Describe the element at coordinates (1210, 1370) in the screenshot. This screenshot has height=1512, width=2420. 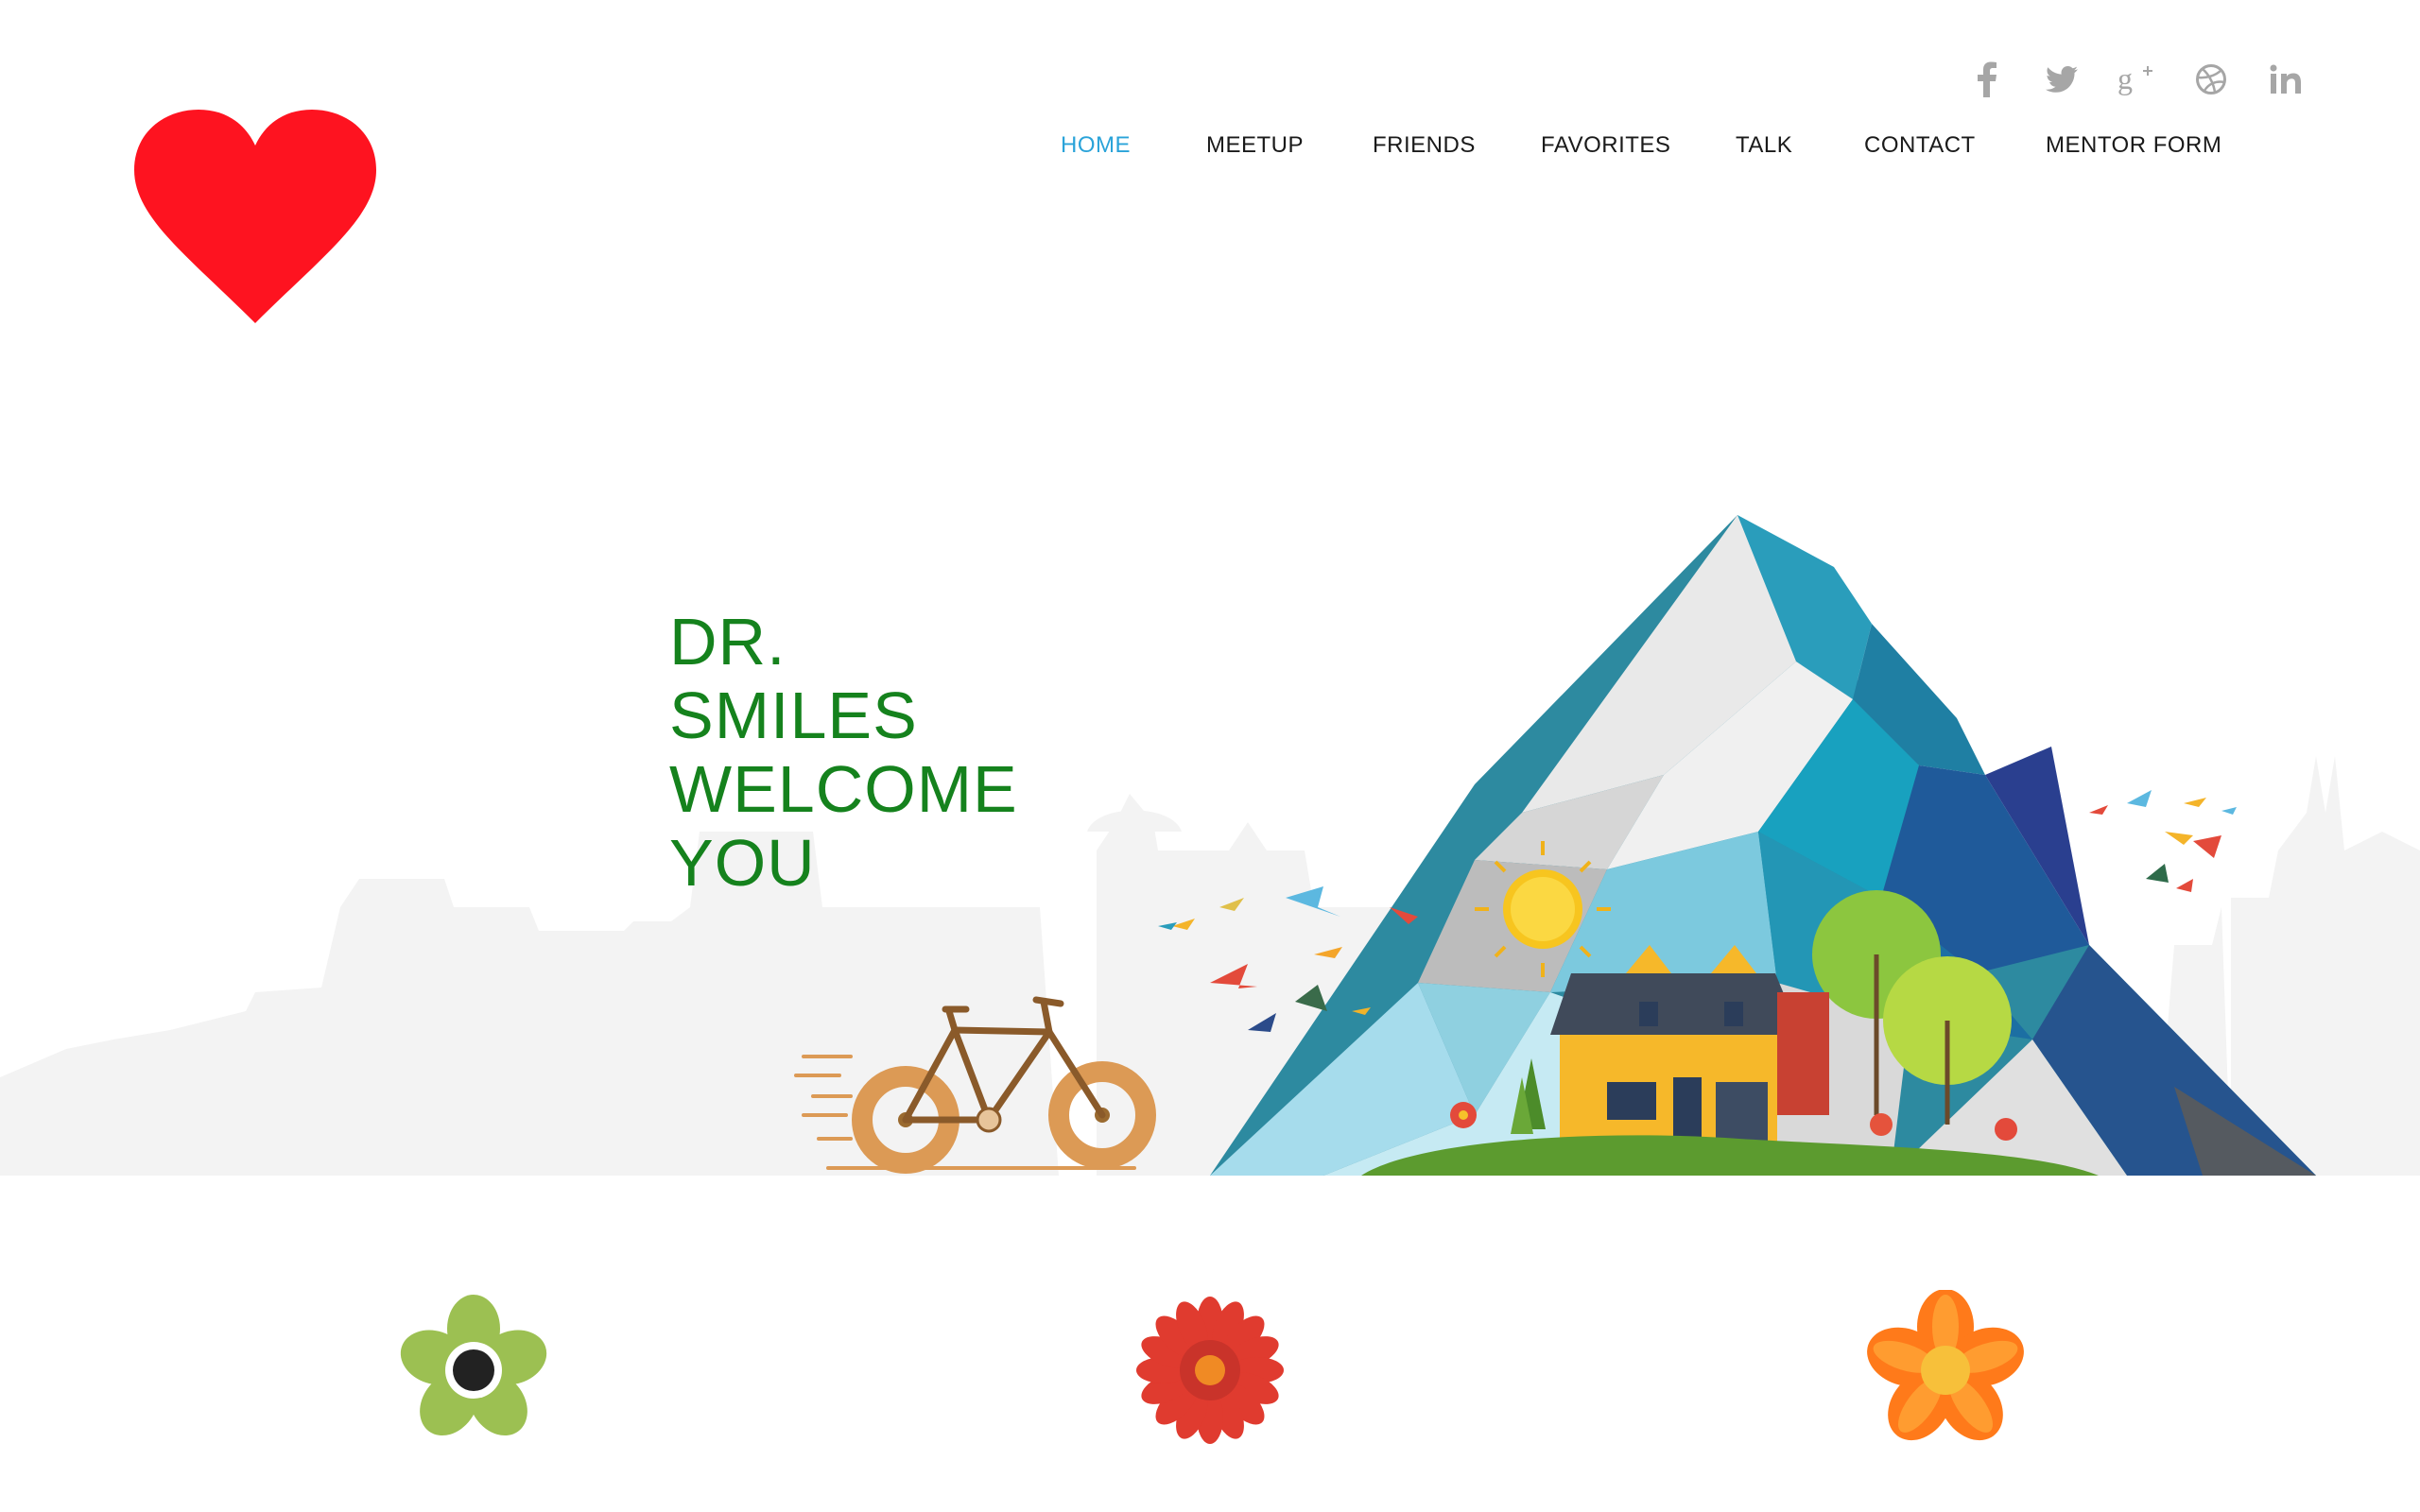
I see `red-flower-icon` at that location.